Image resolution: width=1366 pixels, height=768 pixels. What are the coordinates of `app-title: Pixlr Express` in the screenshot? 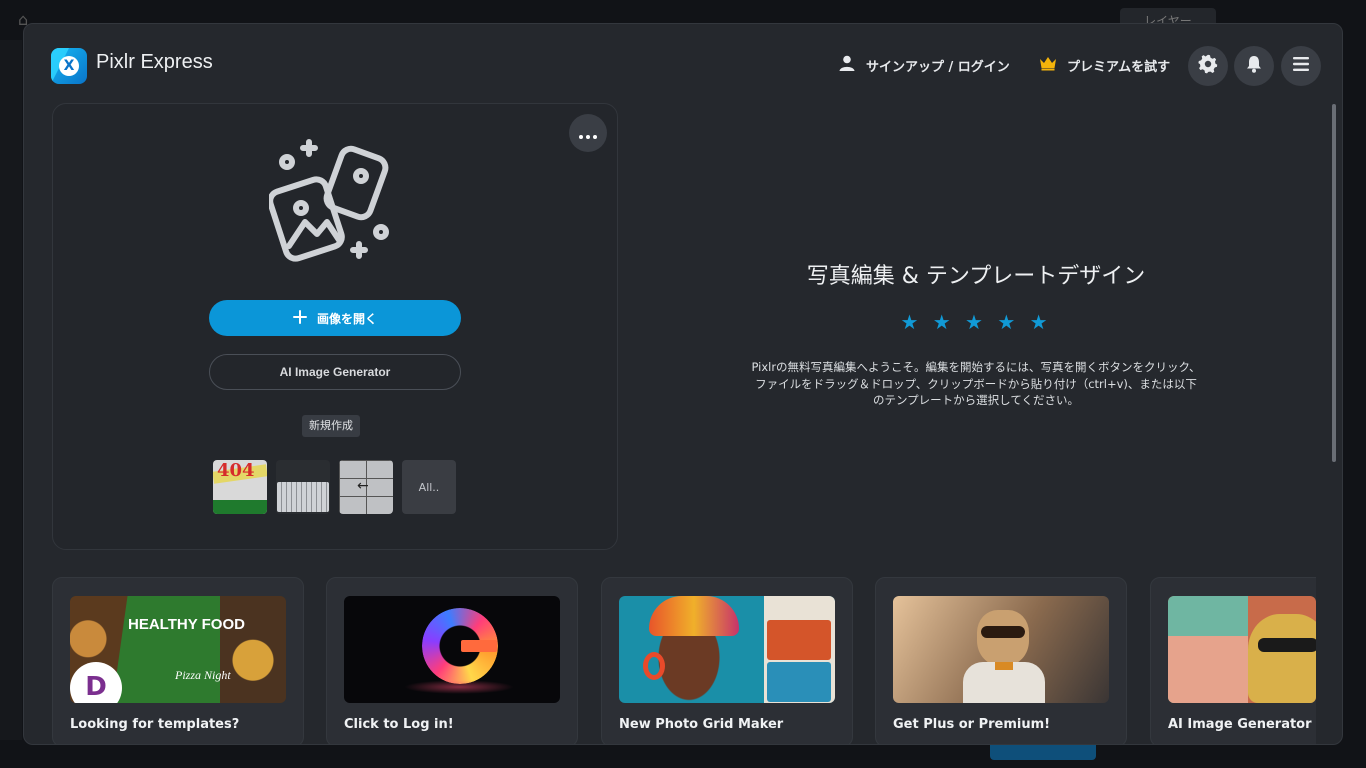 It's located at (154, 62).